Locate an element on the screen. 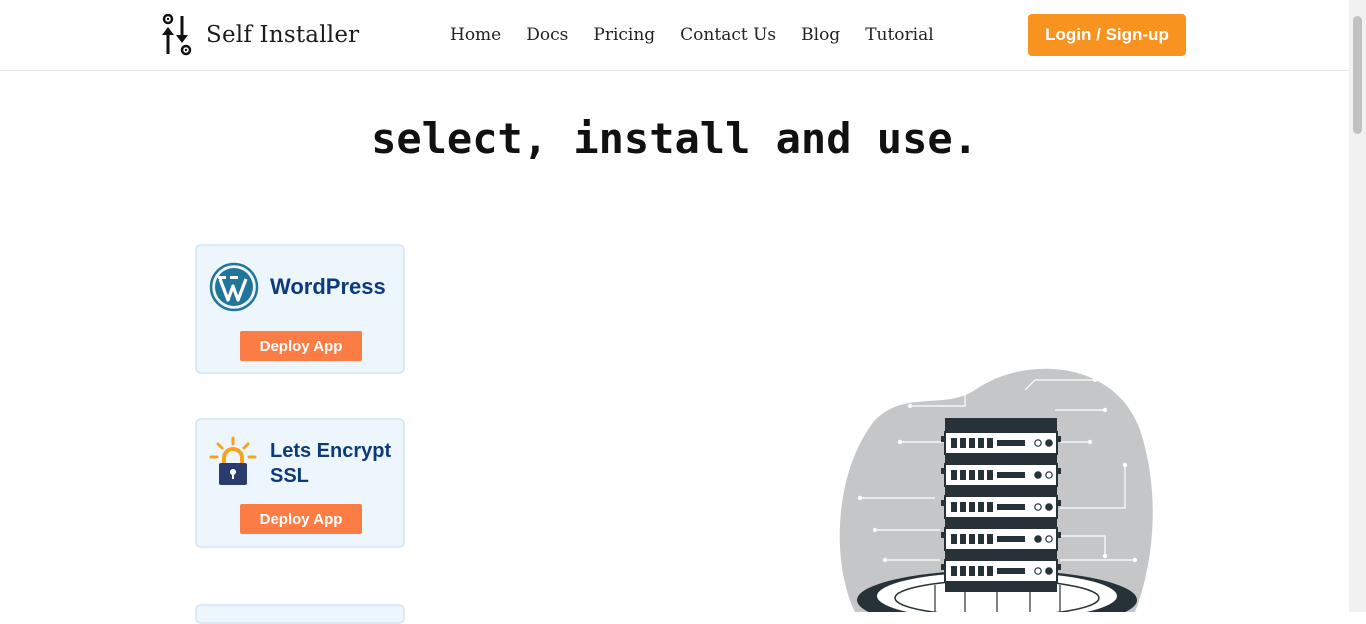  app-name-line-2: SSL is located at coordinates (289, 476).